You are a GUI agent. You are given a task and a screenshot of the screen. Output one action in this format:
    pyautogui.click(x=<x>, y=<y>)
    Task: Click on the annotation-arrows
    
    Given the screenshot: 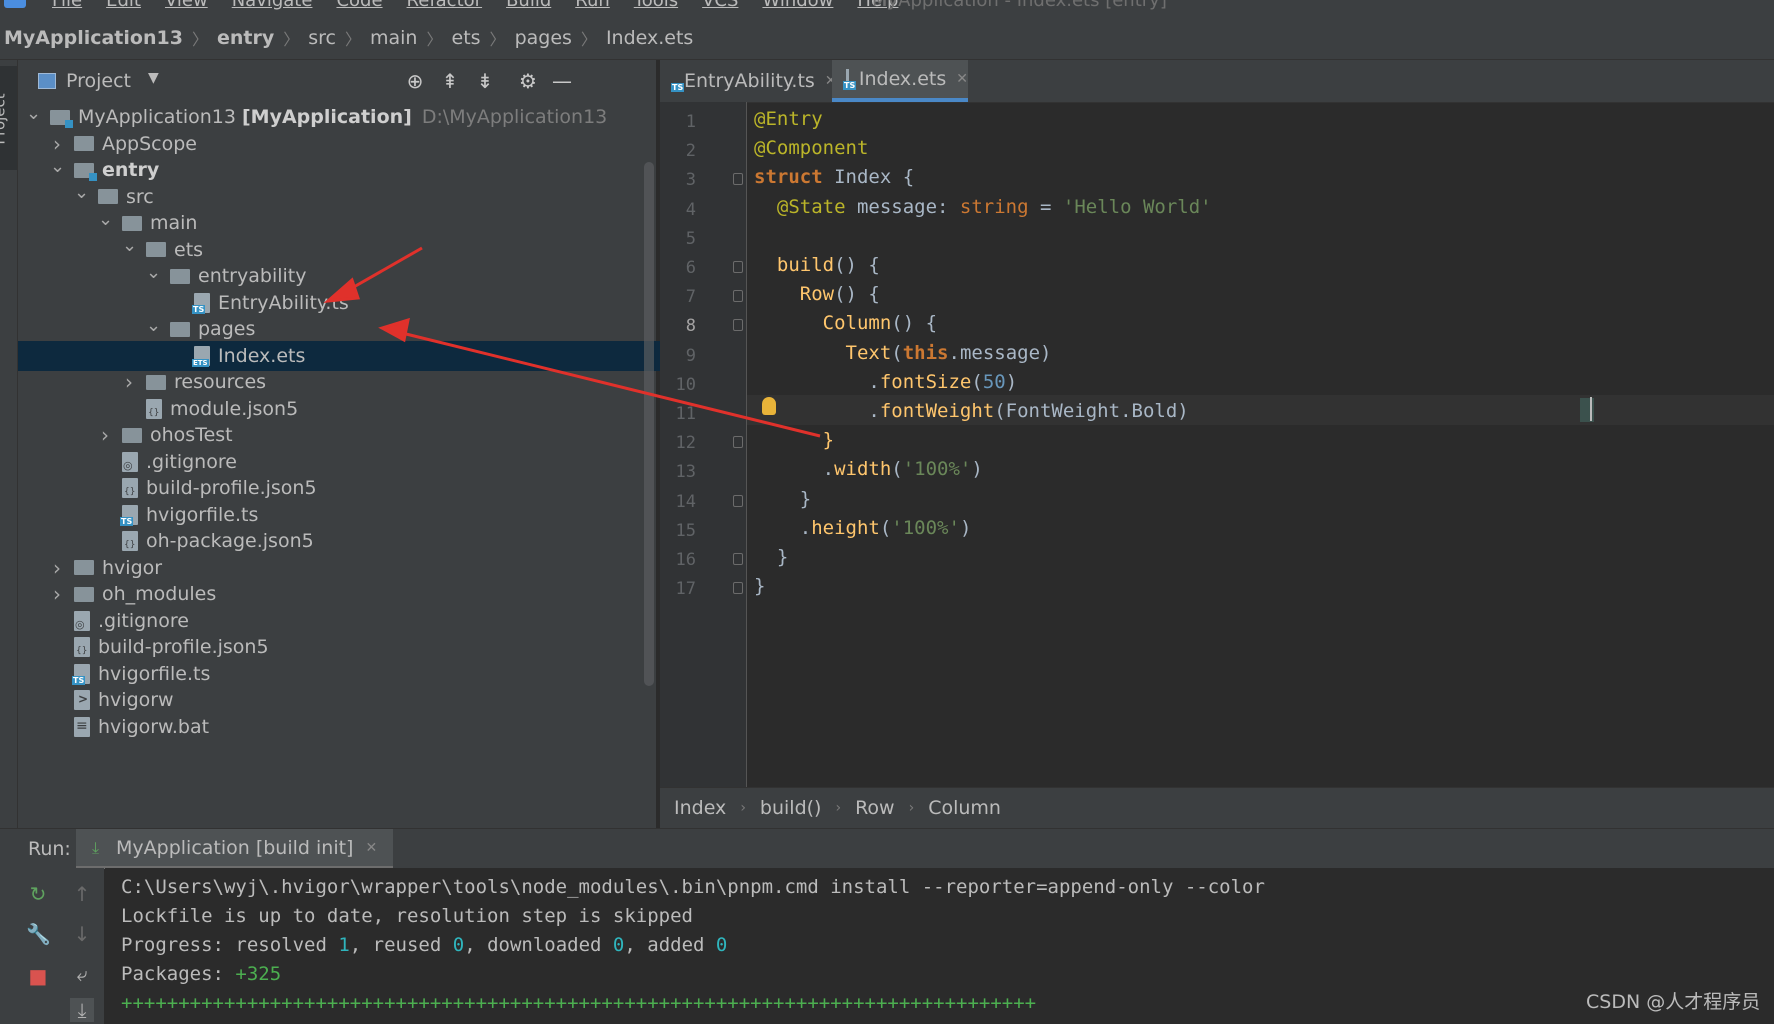 What is the action you would take?
    pyautogui.click(x=572, y=342)
    